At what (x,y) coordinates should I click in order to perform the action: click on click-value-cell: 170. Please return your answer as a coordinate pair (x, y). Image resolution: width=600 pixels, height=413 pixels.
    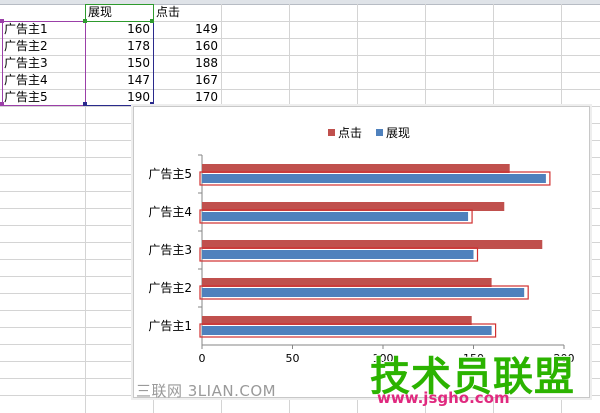
    Looking at the image, I should click on (186, 97).